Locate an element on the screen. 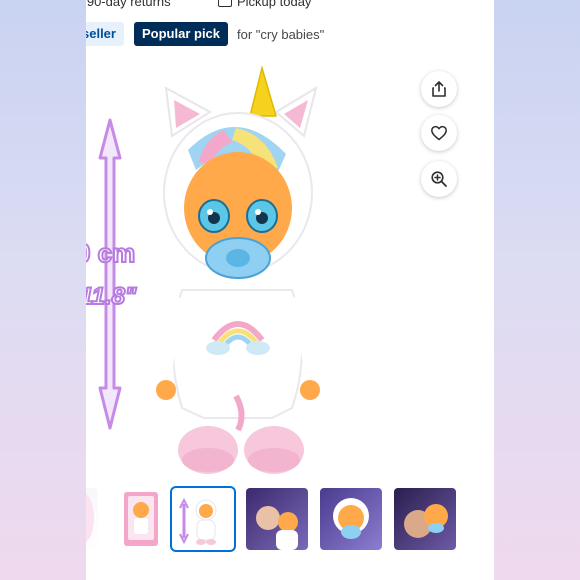  unicorn-horn is located at coordinates (263, 91).